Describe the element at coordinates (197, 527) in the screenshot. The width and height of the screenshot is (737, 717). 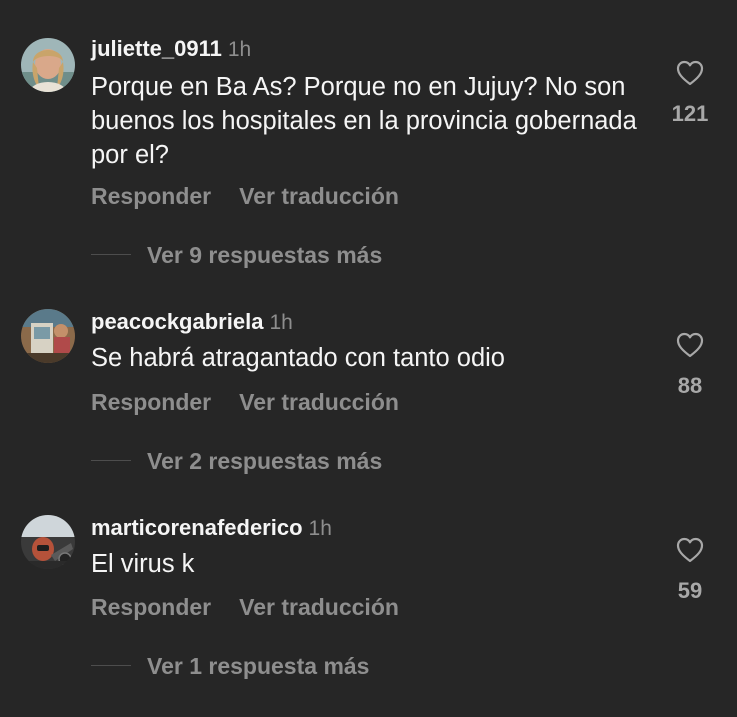
I see `username: marticorenafederico` at that location.